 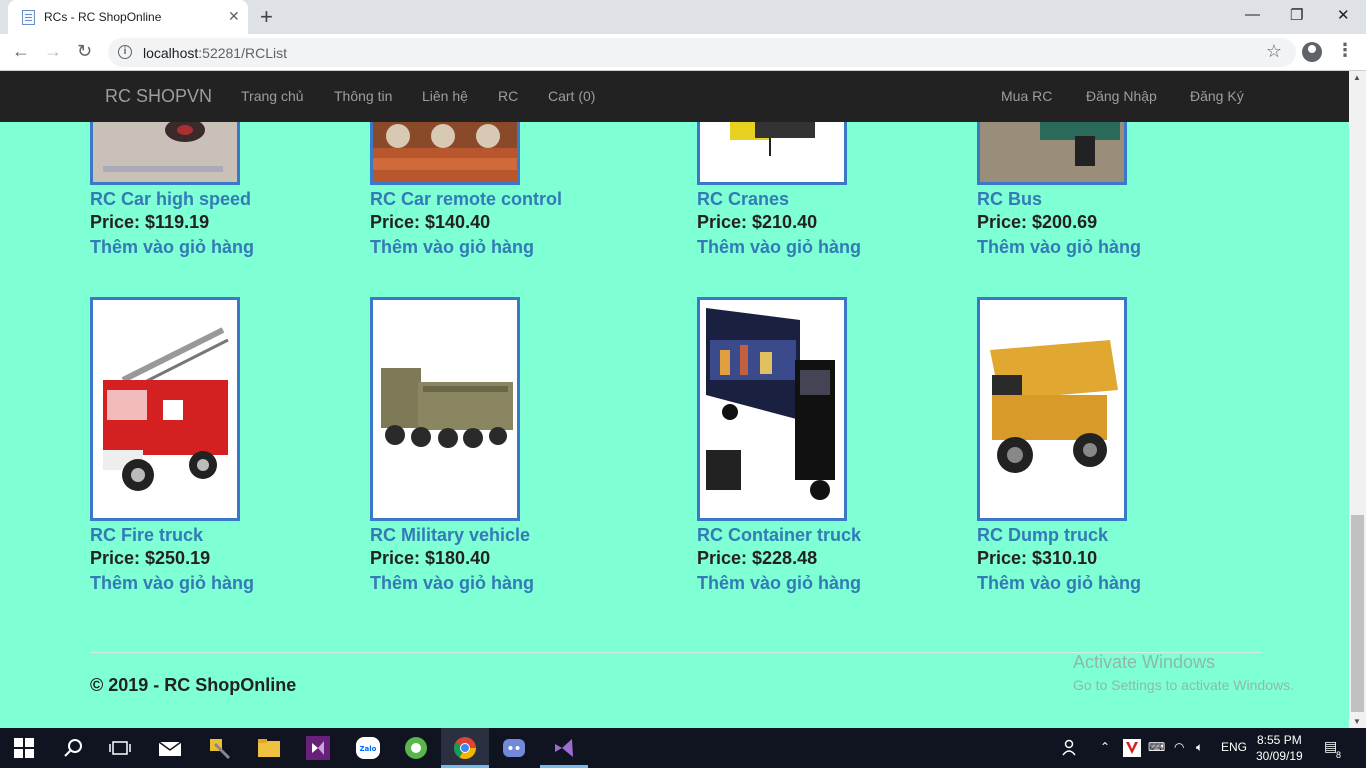 I want to click on browser-tab: RCs - RC ShopOnline ✕, so click(x=128, y=17).